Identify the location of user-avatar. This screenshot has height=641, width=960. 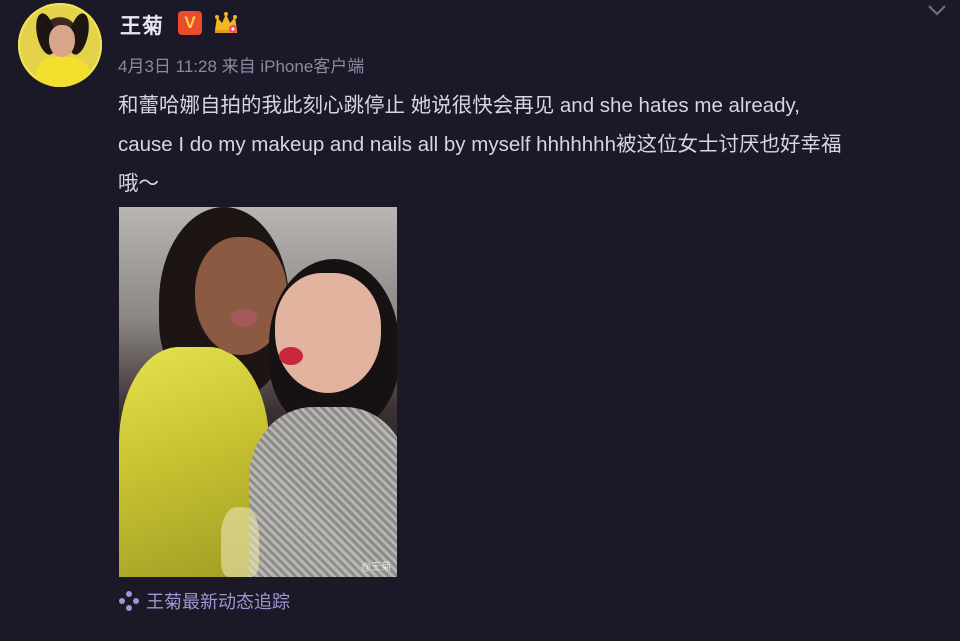
(60, 45).